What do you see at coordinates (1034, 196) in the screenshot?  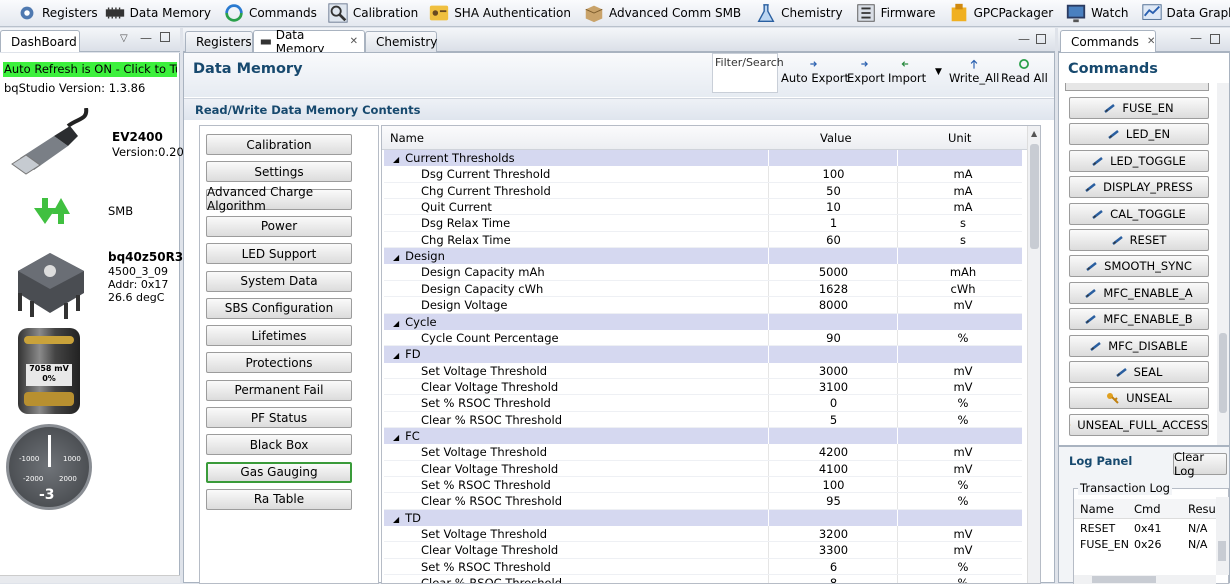 I see `table-vscroll-thumb` at bounding box center [1034, 196].